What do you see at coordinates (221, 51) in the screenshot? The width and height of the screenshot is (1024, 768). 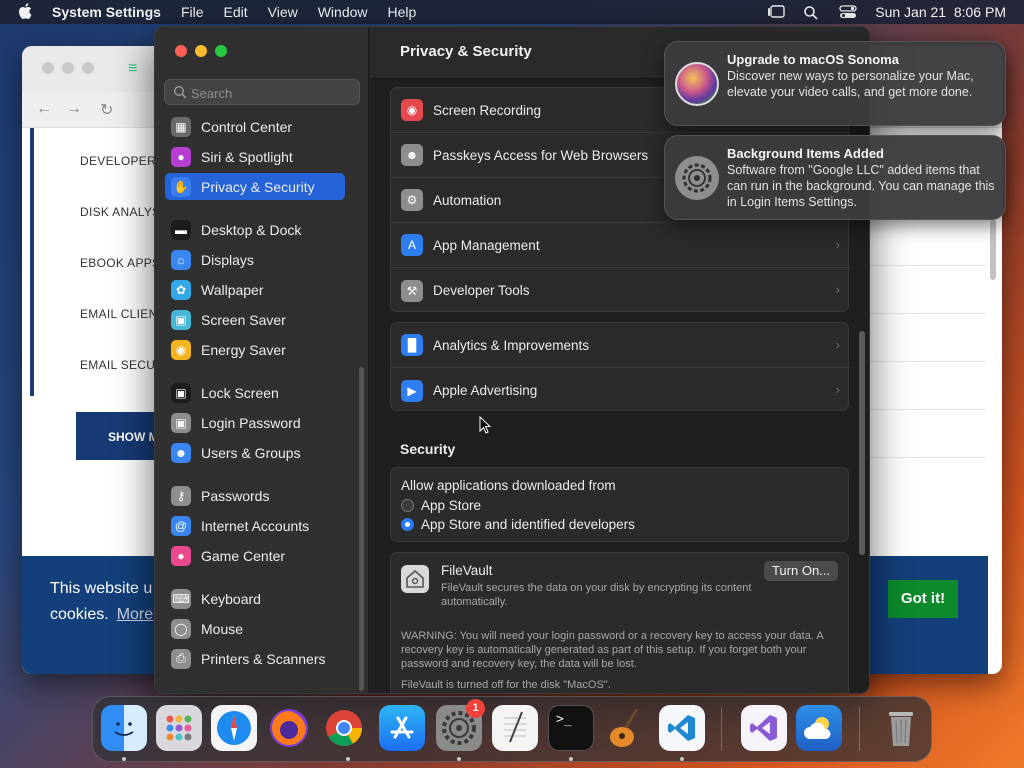 I see `zoom-button` at bounding box center [221, 51].